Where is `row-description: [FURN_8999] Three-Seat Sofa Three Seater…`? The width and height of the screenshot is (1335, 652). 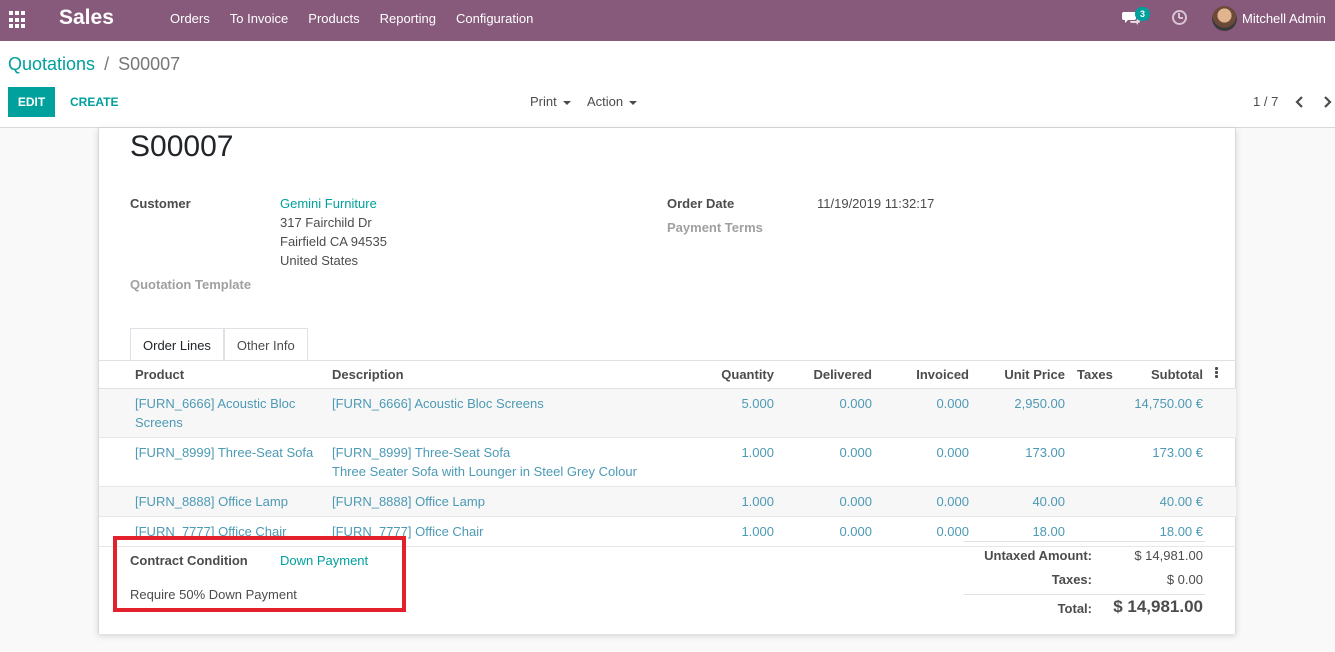 row-description: [FURN_8999] Three-Seat Sofa Three Seater… is located at coordinates (491, 462).